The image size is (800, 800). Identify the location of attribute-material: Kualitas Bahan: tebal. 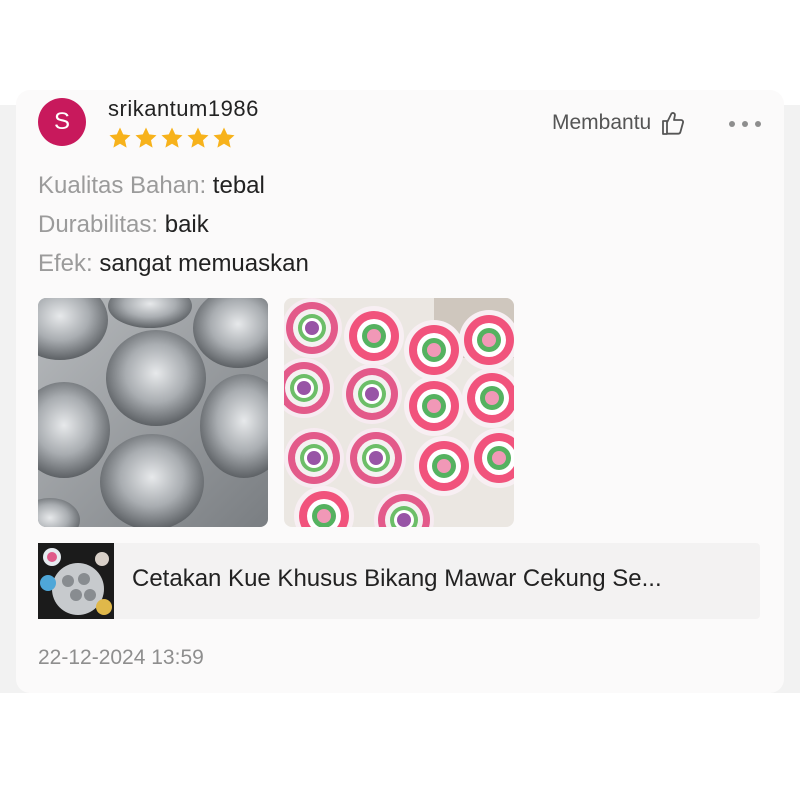
(151, 186).